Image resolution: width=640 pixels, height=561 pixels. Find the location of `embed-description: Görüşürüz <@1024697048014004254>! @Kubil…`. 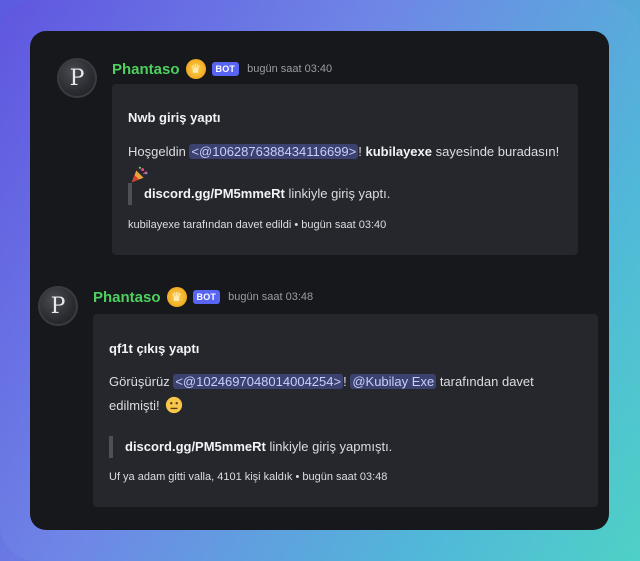

embed-description: Görüşürüz <@1024697048014004254>! @Kubil… is located at coordinates (329, 394).